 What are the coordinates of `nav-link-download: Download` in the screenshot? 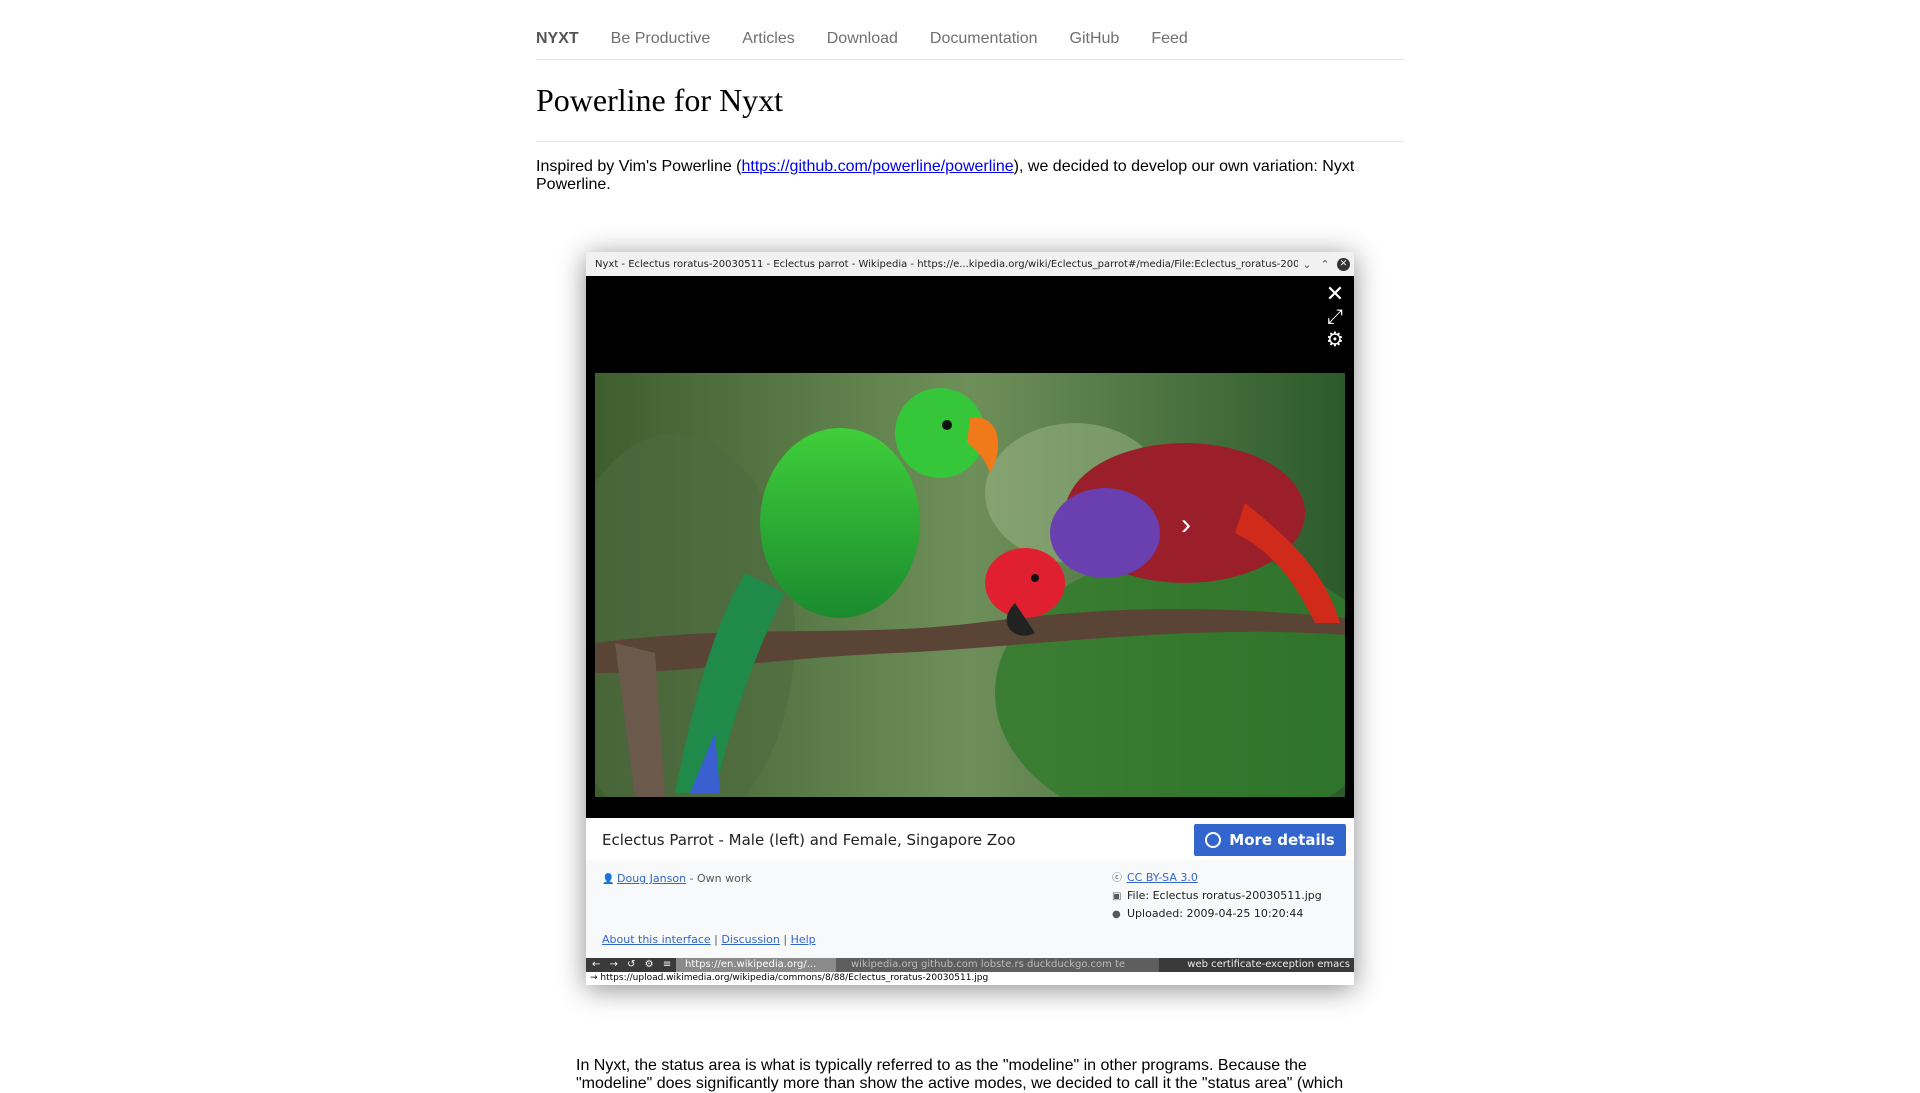 It's located at (862, 39).